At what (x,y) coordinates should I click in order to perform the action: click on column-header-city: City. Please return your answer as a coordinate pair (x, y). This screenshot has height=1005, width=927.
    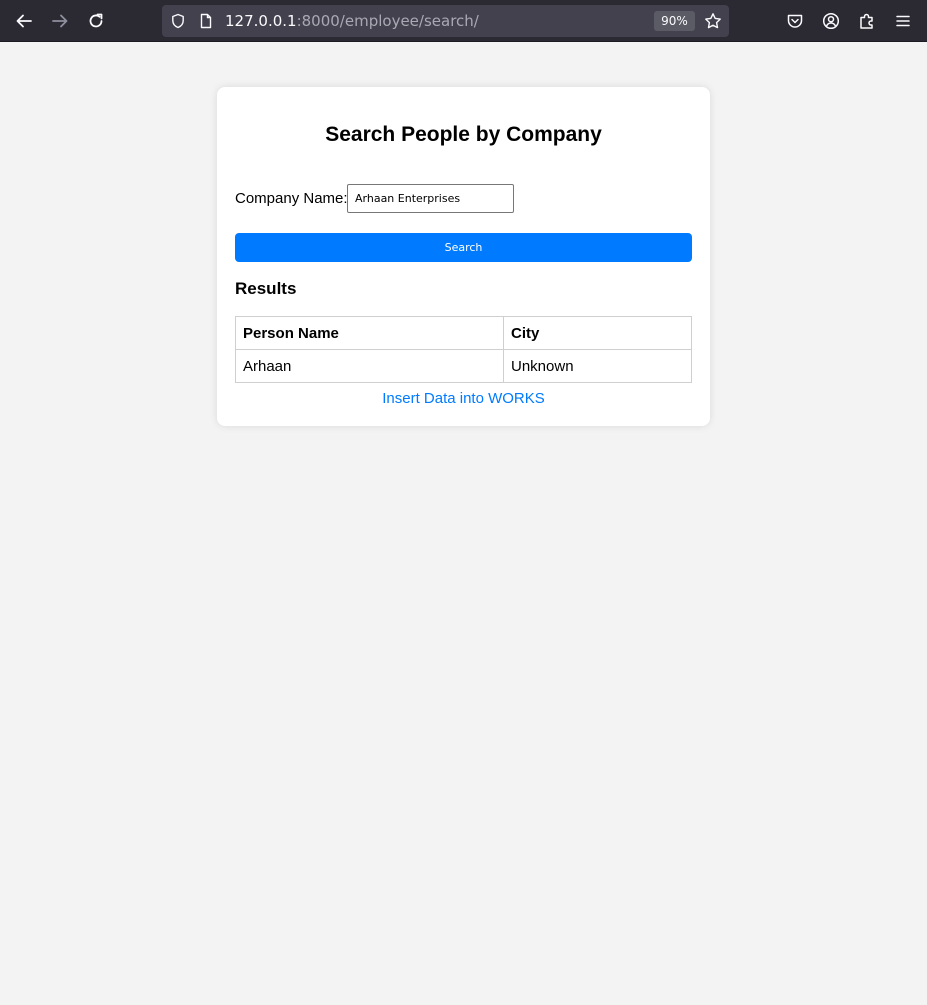
    Looking at the image, I should click on (597, 333).